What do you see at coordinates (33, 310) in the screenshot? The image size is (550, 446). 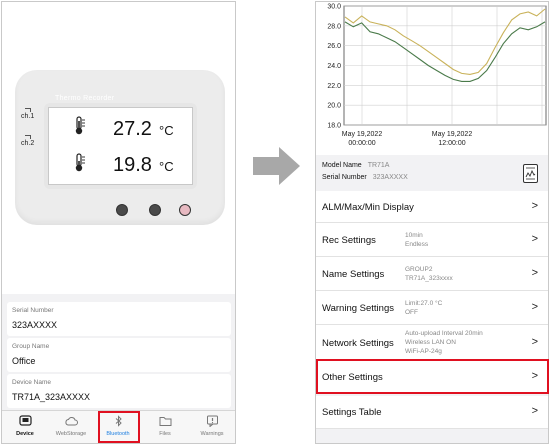 I see `info-label: Serial Number` at bounding box center [33, 310].